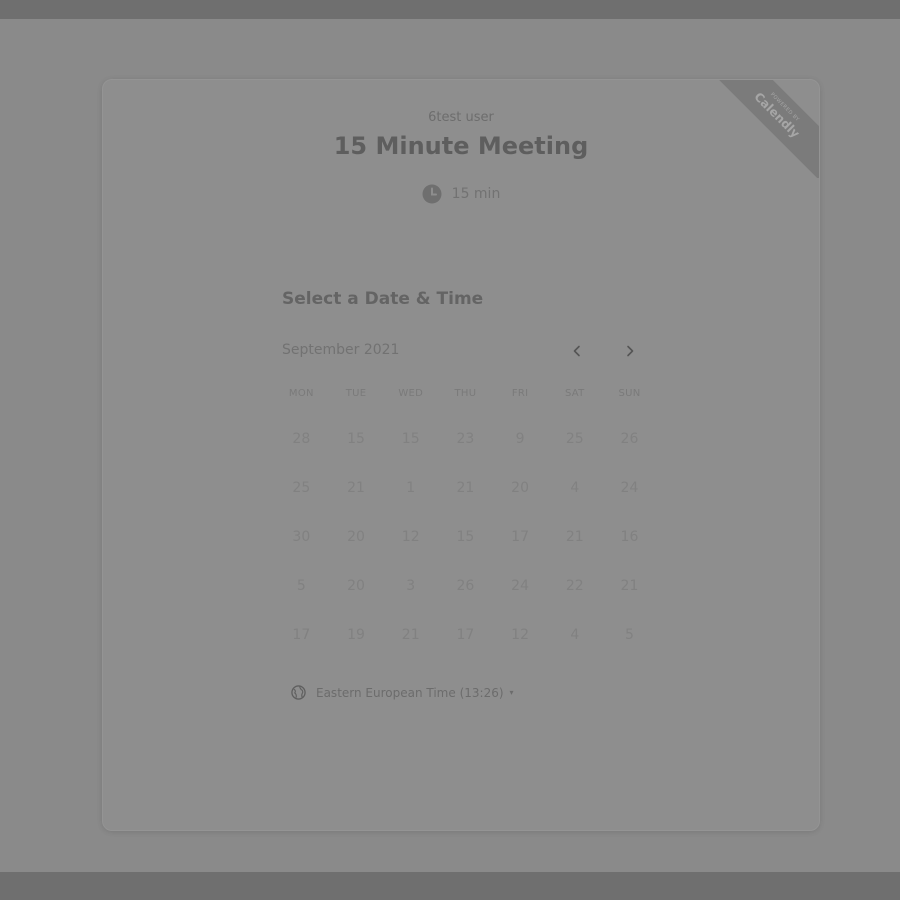  What do you see at coordinates (298, 692) in the screenshot?
I see `globe-icon` at bounding box center [298, 692].